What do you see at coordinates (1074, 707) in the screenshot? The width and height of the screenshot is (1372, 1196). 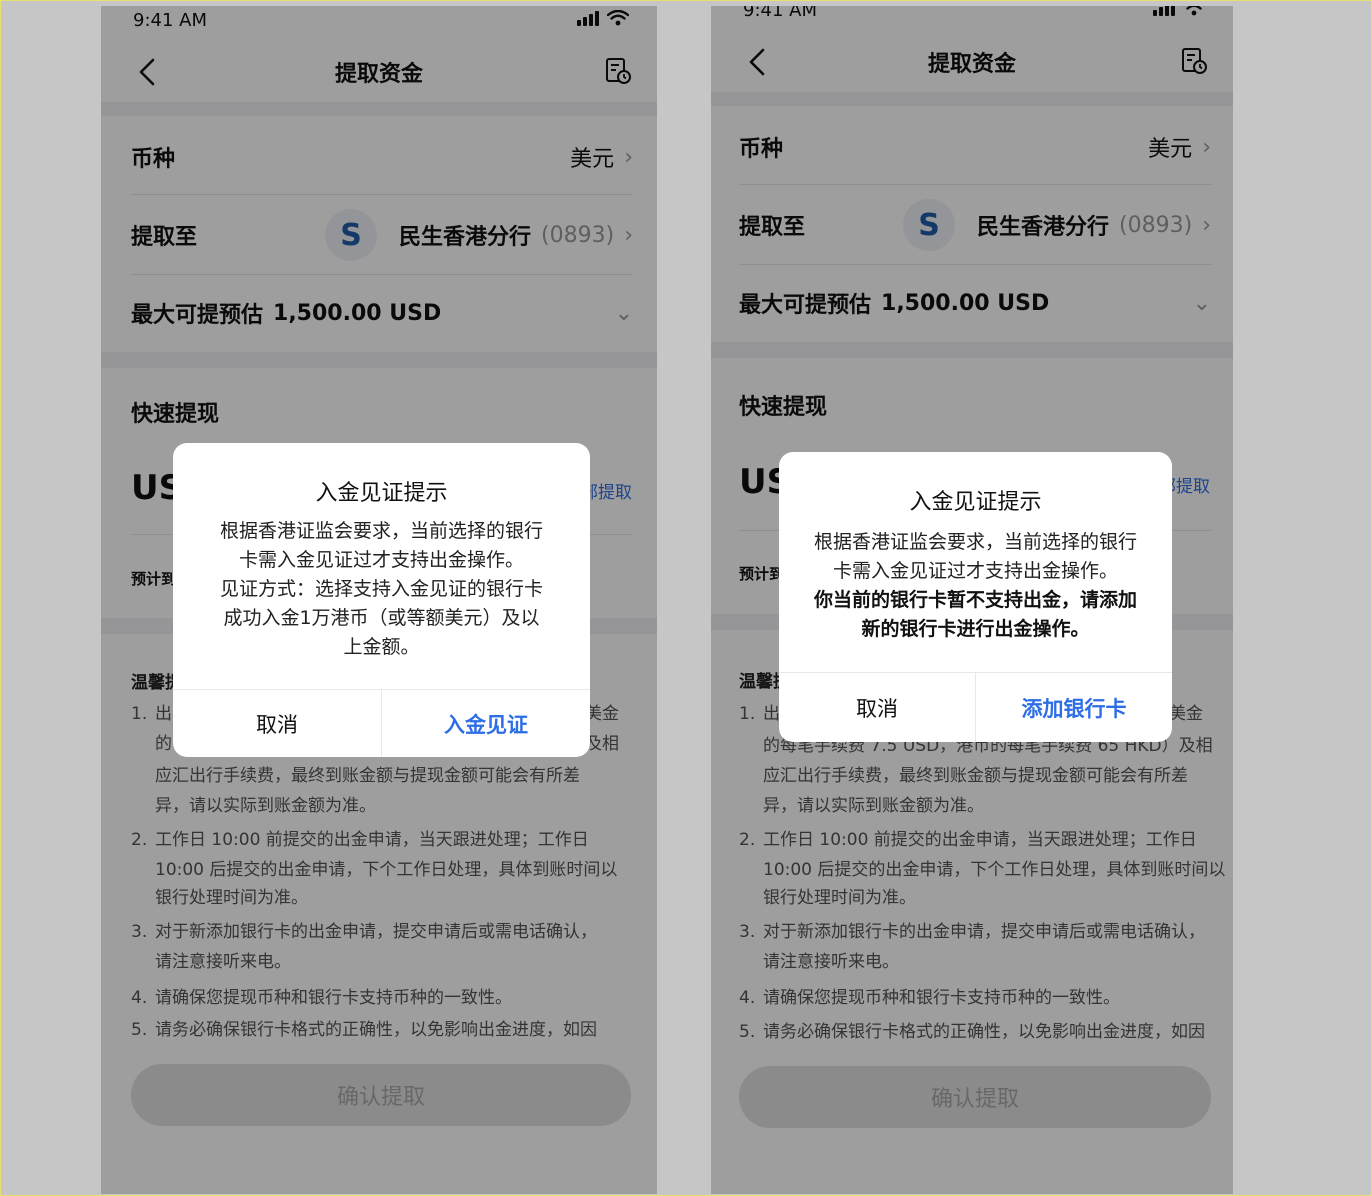 I see `add-bank-card-button: 添加银行卡` at bounding box center [1074, 707].